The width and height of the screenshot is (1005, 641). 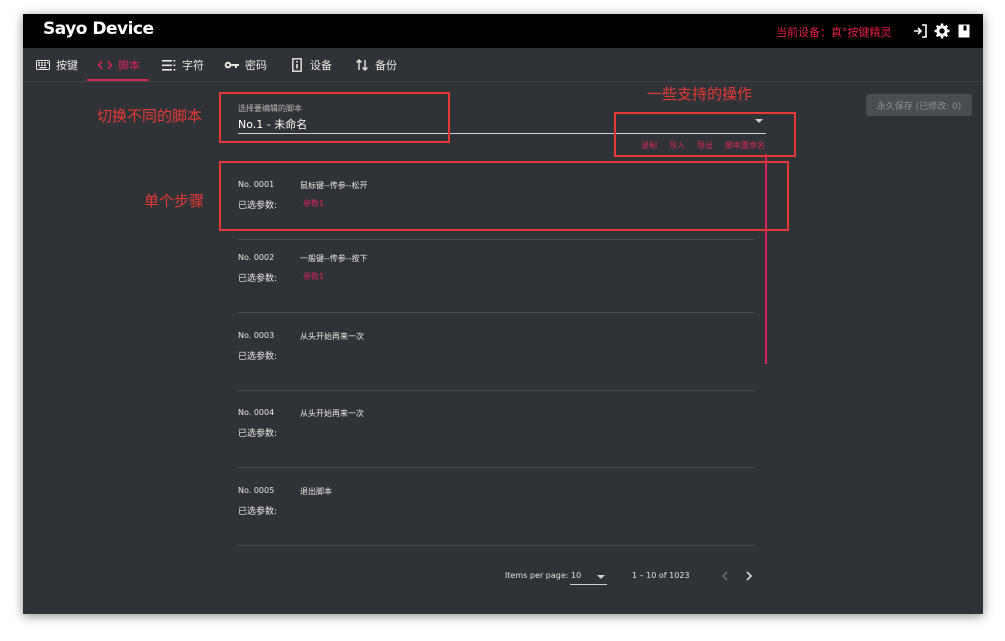 What do you see at coordinates (334, 117) in the screenshot?
I see `annotation-box-script-select` at bounding box center [334, 117].